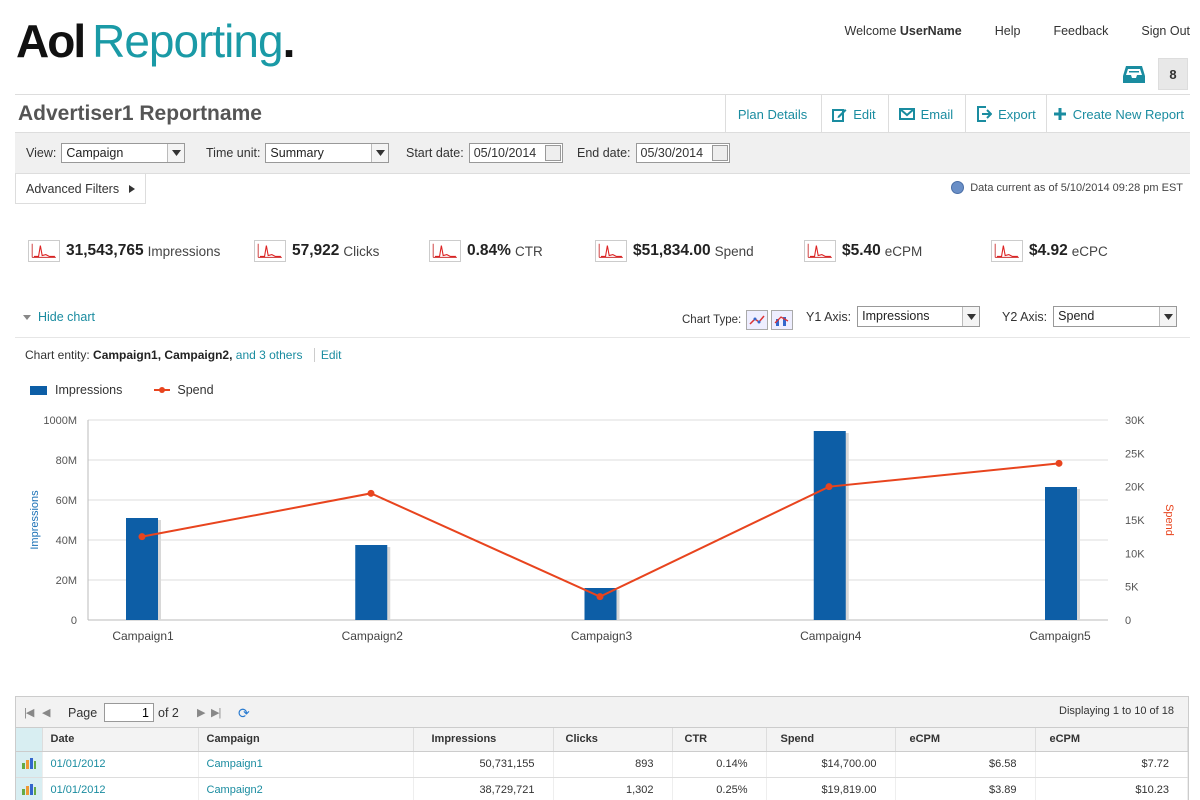  What do you see at coordinates (140, 113) in the screenshot?
I see `report-title: Advertiser1 Reportname` at bounding box center [140, 113].